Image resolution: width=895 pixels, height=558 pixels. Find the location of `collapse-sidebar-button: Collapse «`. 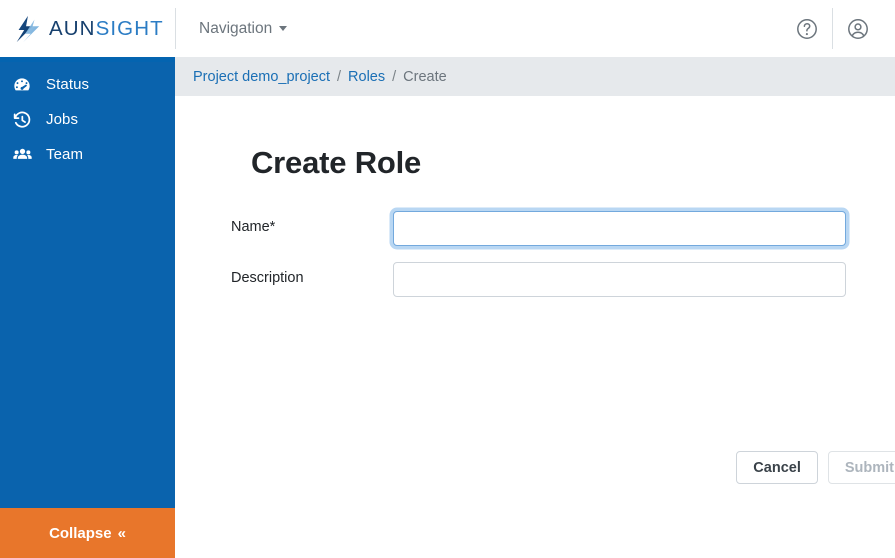

collapse-sidebar-button: Collapse « is located at coordinates (87, 533).